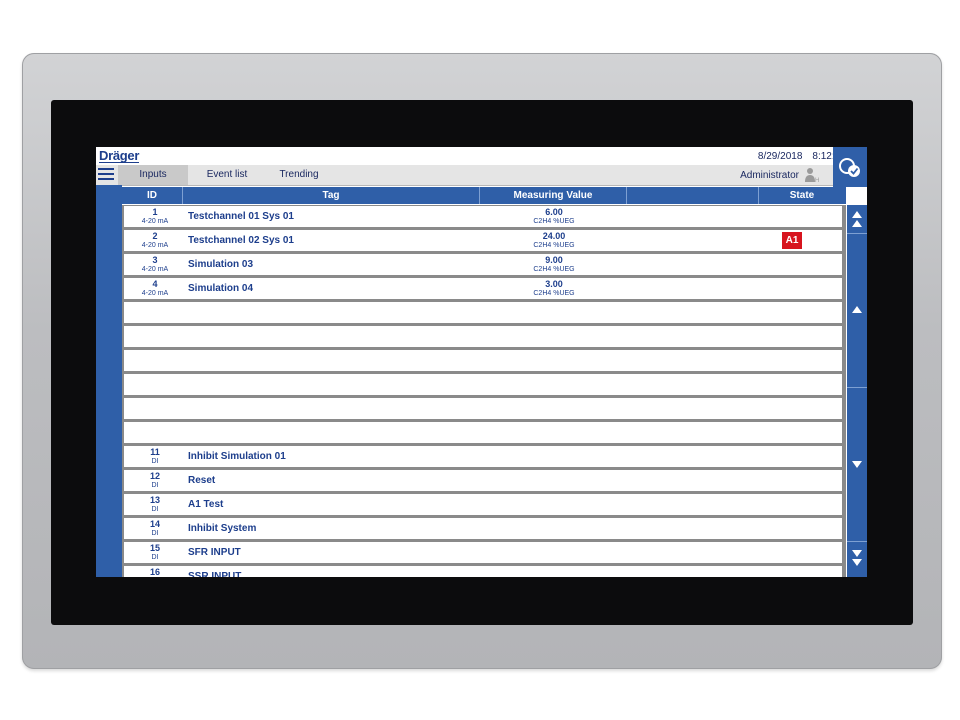  What do you see at coordinates (154, 500) in the screenshot?
I see `row-id: 13` at bounding box center [154, 500].